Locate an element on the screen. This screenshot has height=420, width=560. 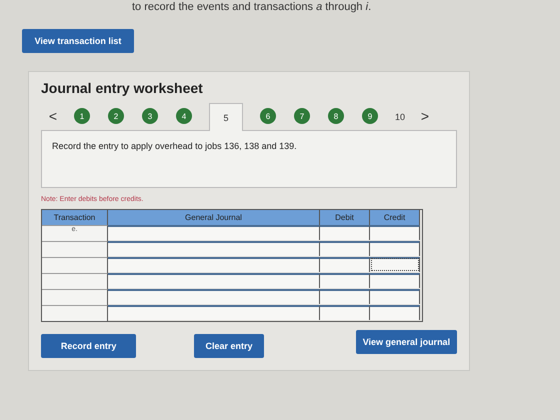
action-button: View general journal is located at coordinates (406, 342).